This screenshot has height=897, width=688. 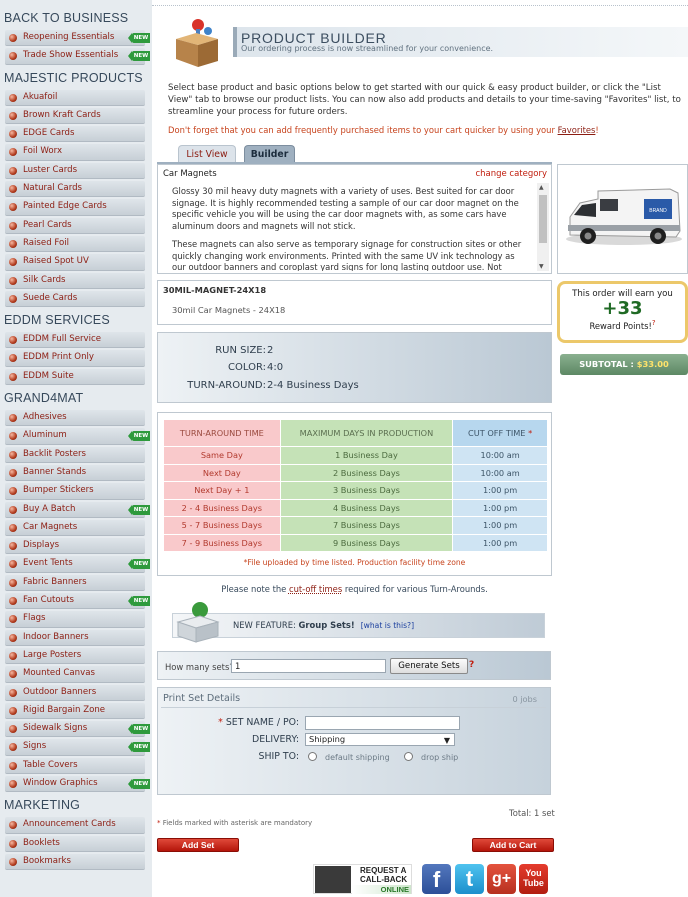 What do you see at coordinates (75, 340) in the screenshot?
I see `sidebar-item: EDDM Full Service` at bounding box center [75, 340].